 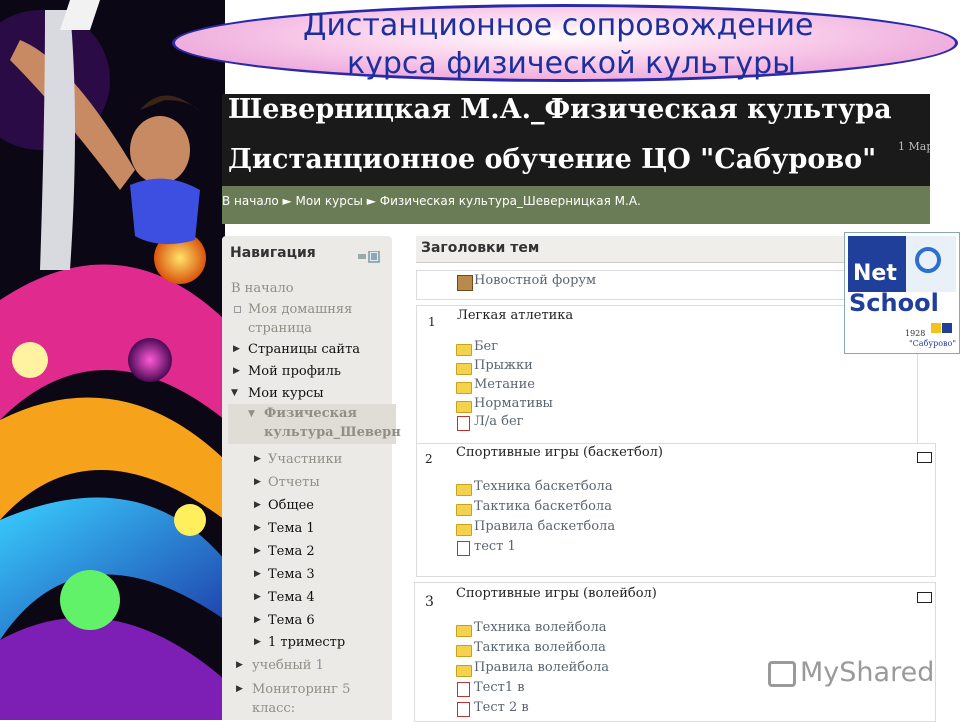 What do you see at coordinates (503, 365) in the screenshot?
I see `resource-link: Прыжки` at bounding box center [503, 365].